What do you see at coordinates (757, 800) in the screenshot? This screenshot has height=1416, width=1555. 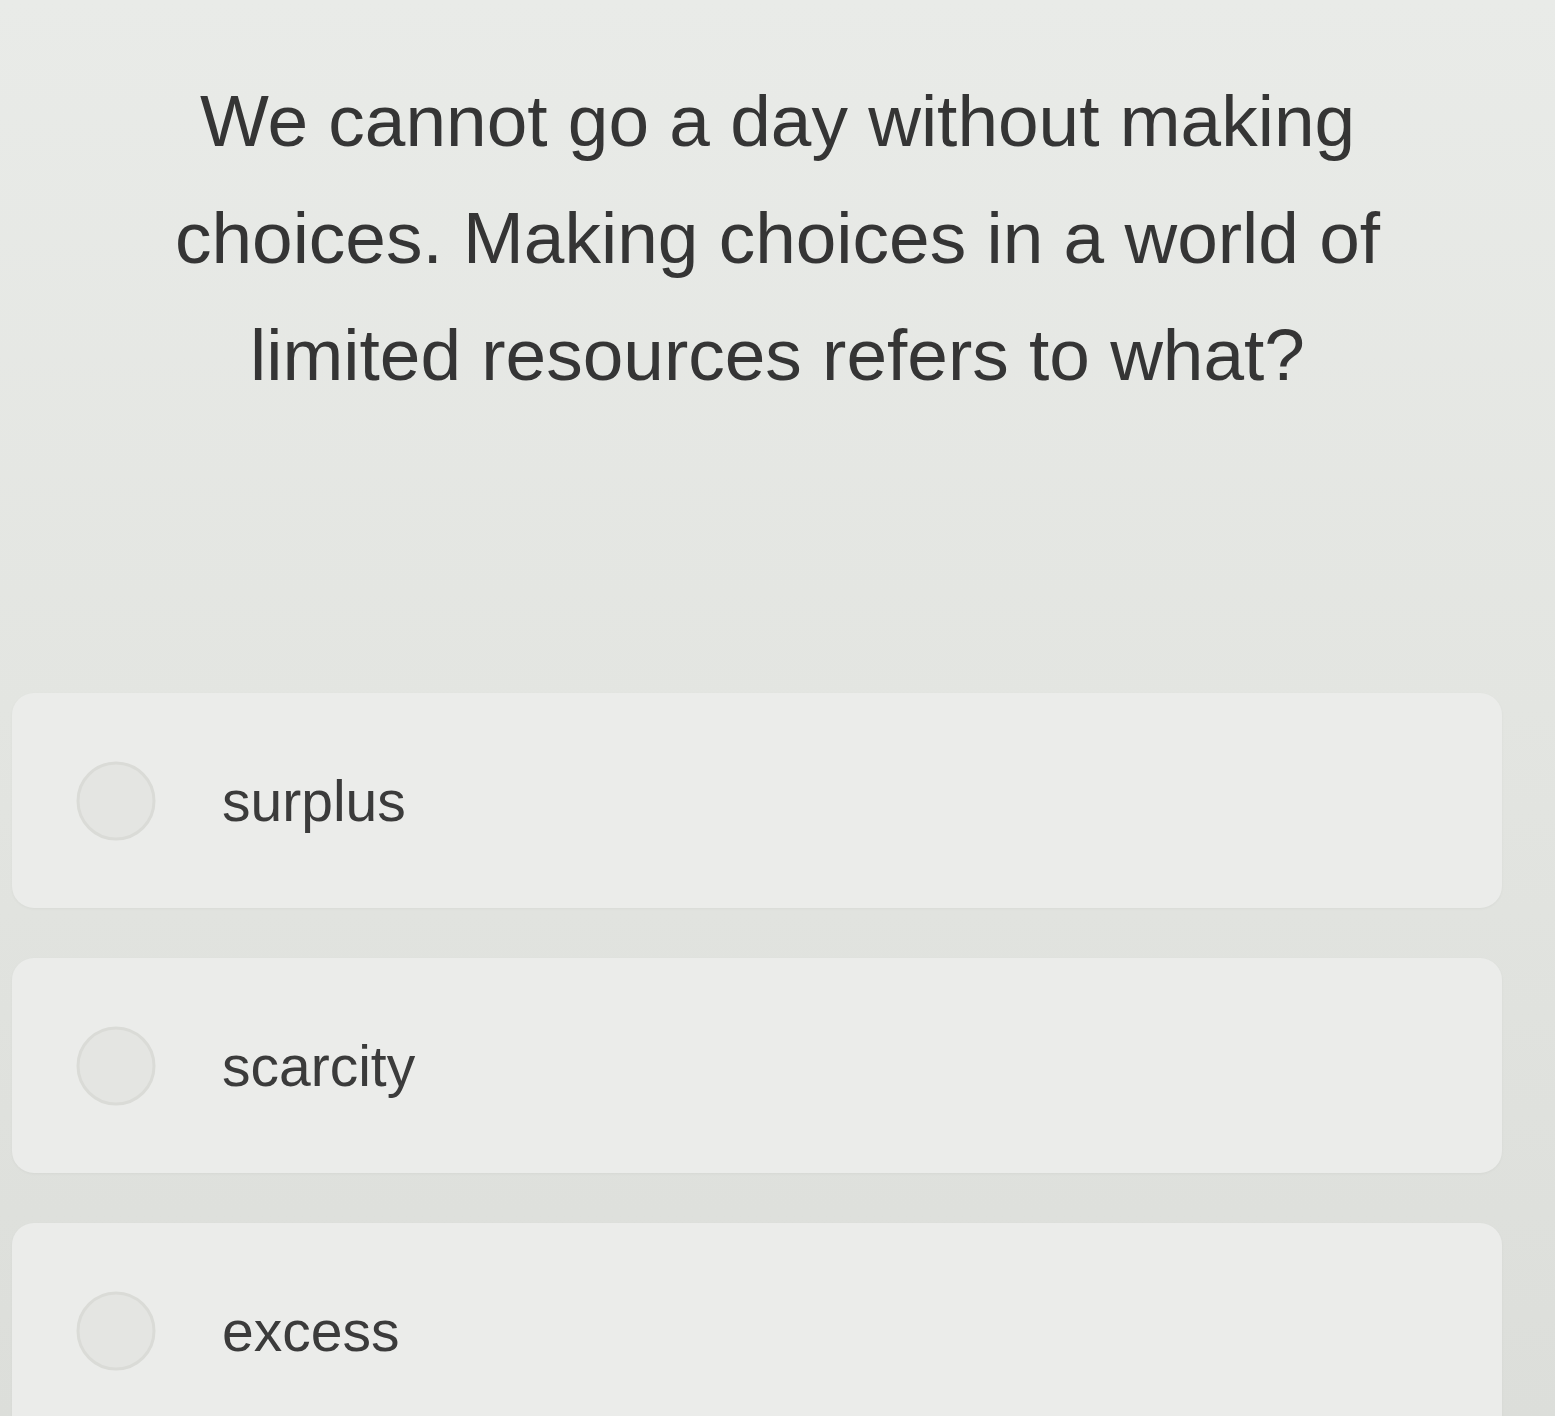 I see `answer-option: surplus` at bounding box center [757, 800].